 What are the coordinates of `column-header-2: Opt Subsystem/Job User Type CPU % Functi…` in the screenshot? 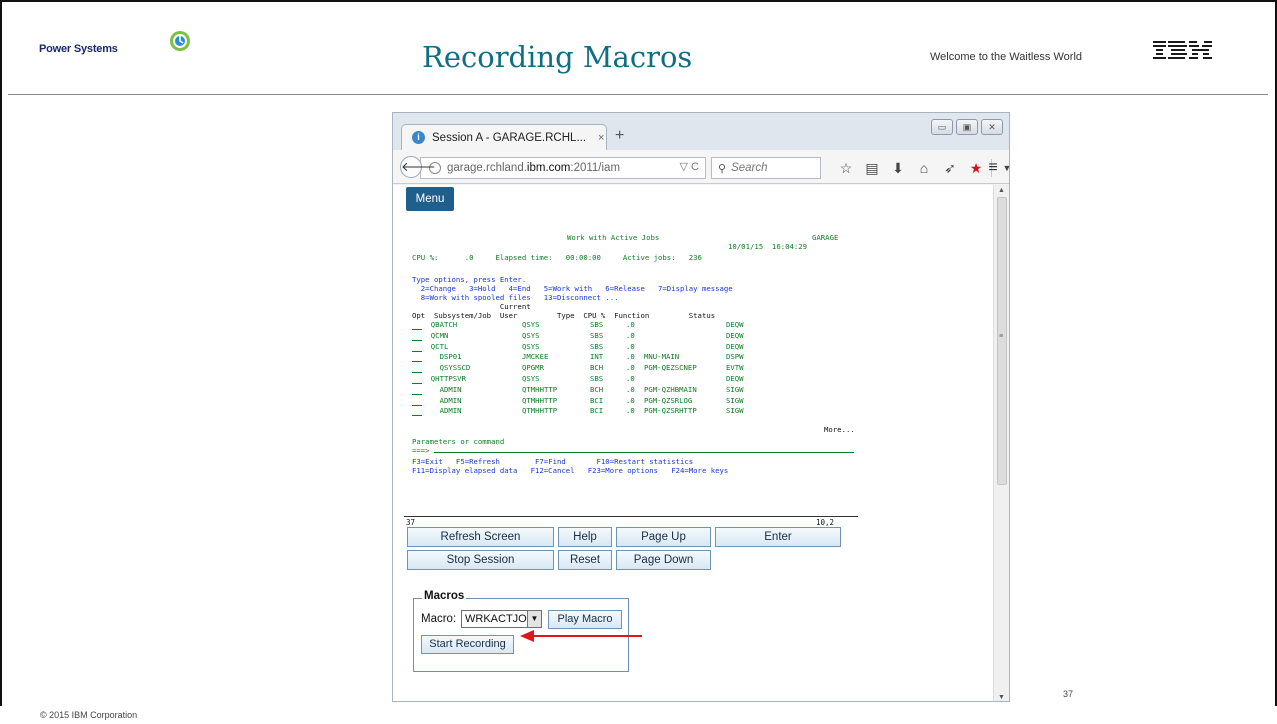 It's located at (564, 315).